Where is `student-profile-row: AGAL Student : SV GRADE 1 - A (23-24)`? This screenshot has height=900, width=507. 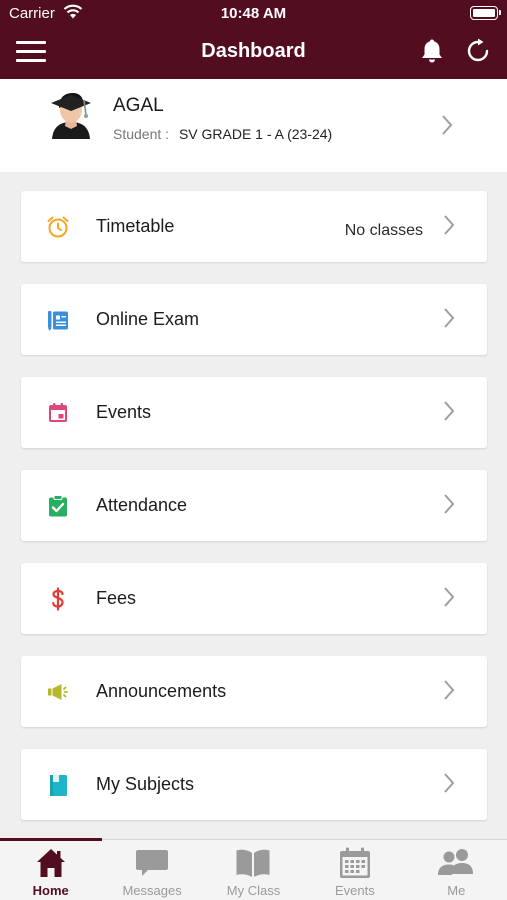 student-profile-row: AGAL Student : SV GRADE 1 - A (23-24) is located at coordinates (253, 125).